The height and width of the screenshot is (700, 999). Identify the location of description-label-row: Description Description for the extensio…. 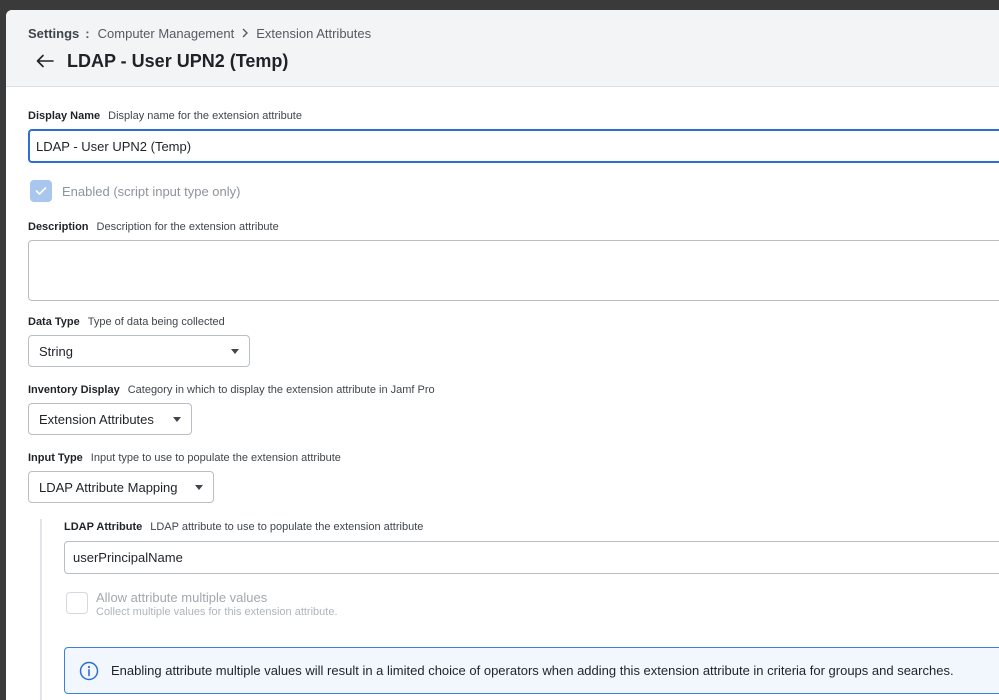
(153, 227).